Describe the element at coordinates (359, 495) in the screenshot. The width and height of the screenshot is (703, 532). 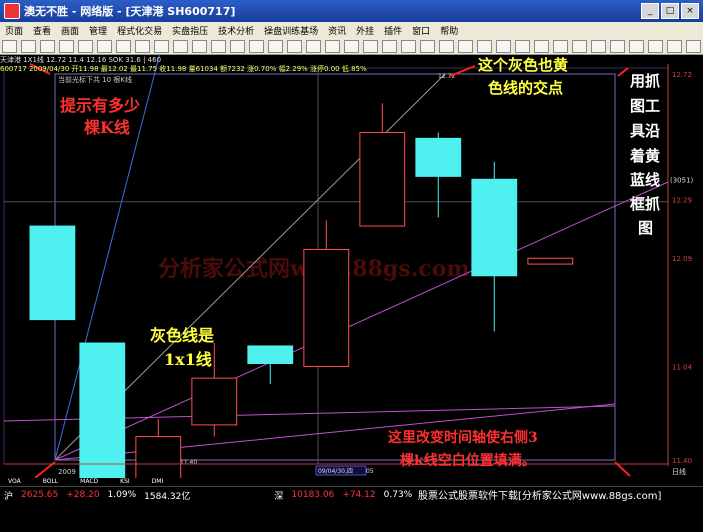
I see `sz-change: +74.12` at that location.